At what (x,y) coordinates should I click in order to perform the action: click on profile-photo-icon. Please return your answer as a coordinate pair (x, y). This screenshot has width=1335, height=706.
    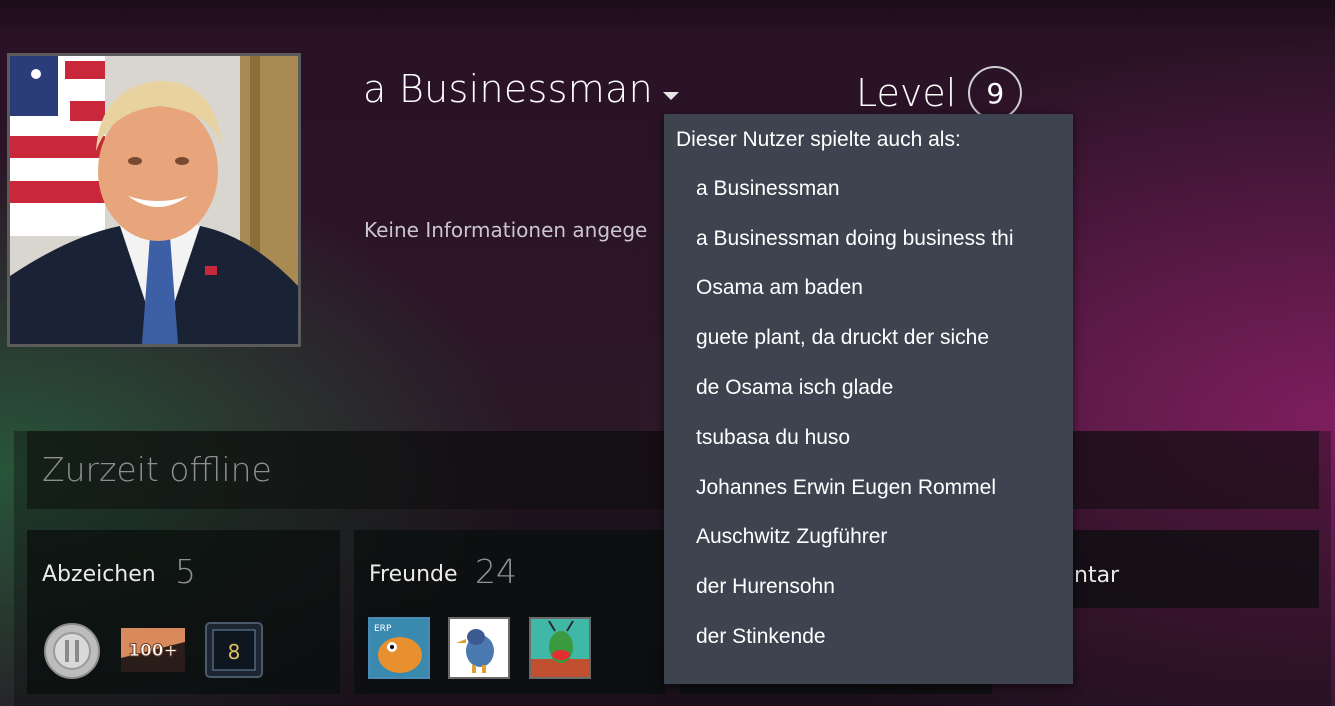
    Looking at the image, I should click on (154, 200).